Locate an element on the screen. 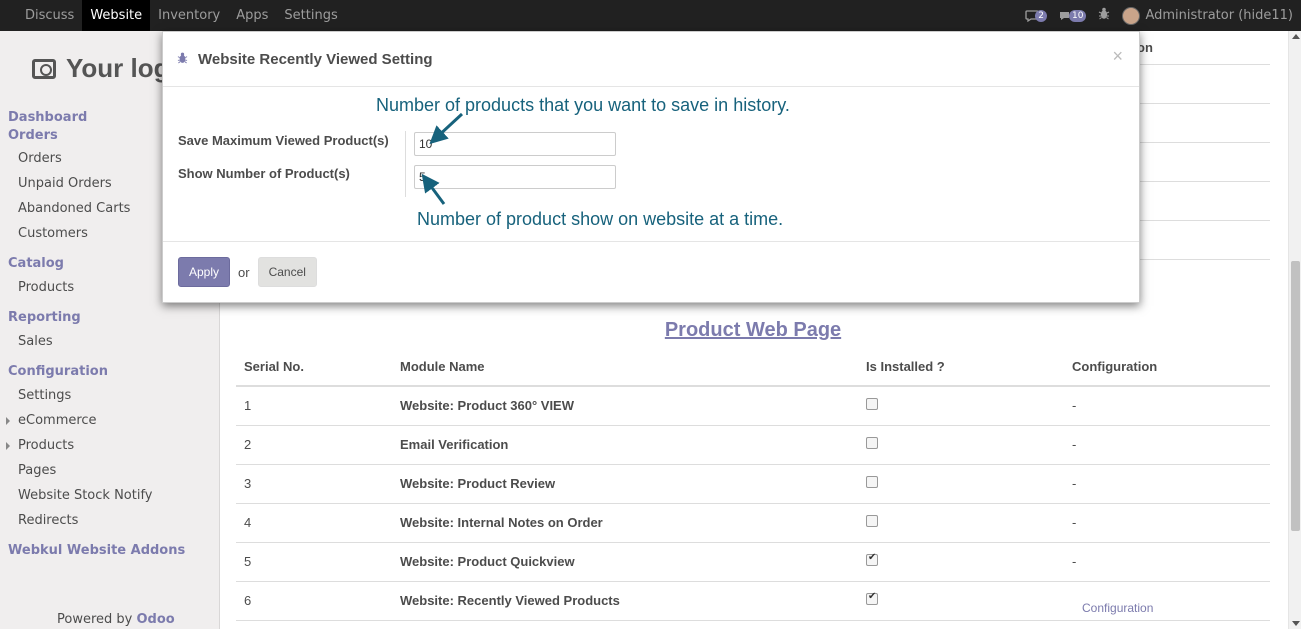 This screenshot has width=1301, height=629. show-number-label: Show Number of Product(s) is located at coordinates (264, 173).